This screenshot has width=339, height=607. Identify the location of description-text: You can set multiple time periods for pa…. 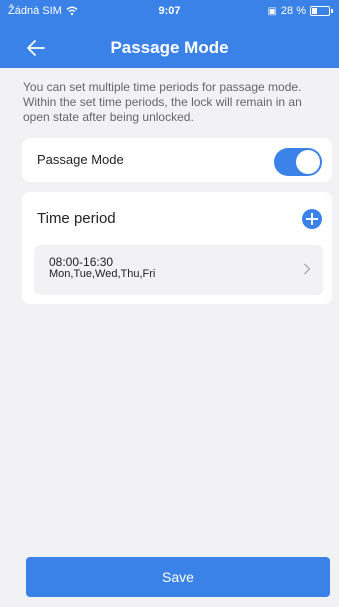
(162, 102).